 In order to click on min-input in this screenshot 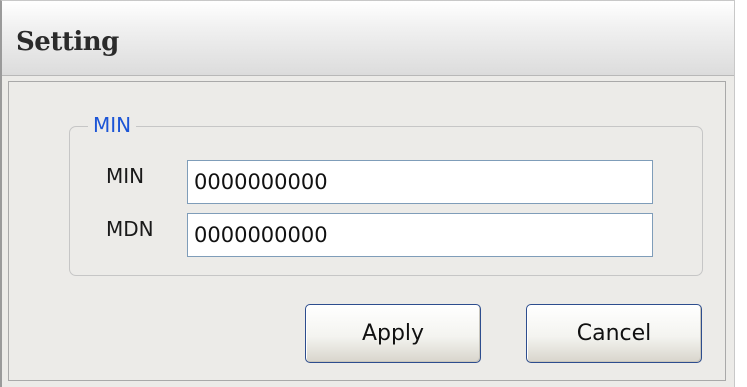, I will do `click(420, 182)`.